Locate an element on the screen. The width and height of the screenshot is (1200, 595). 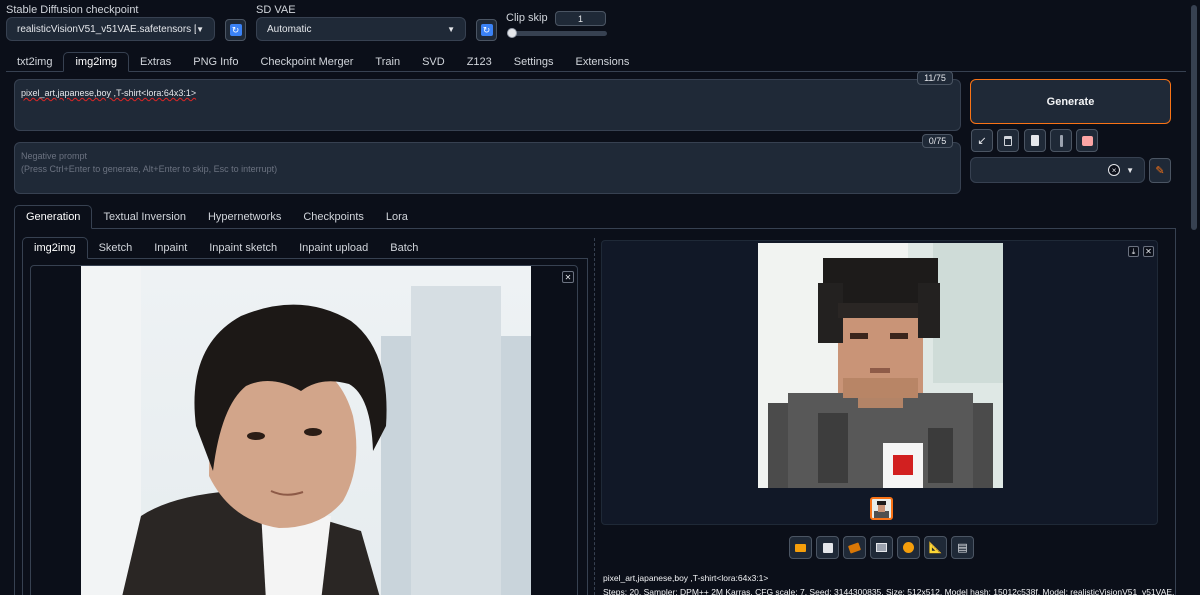
download-icon: ⤓ is located at coordinates (1133, 251).